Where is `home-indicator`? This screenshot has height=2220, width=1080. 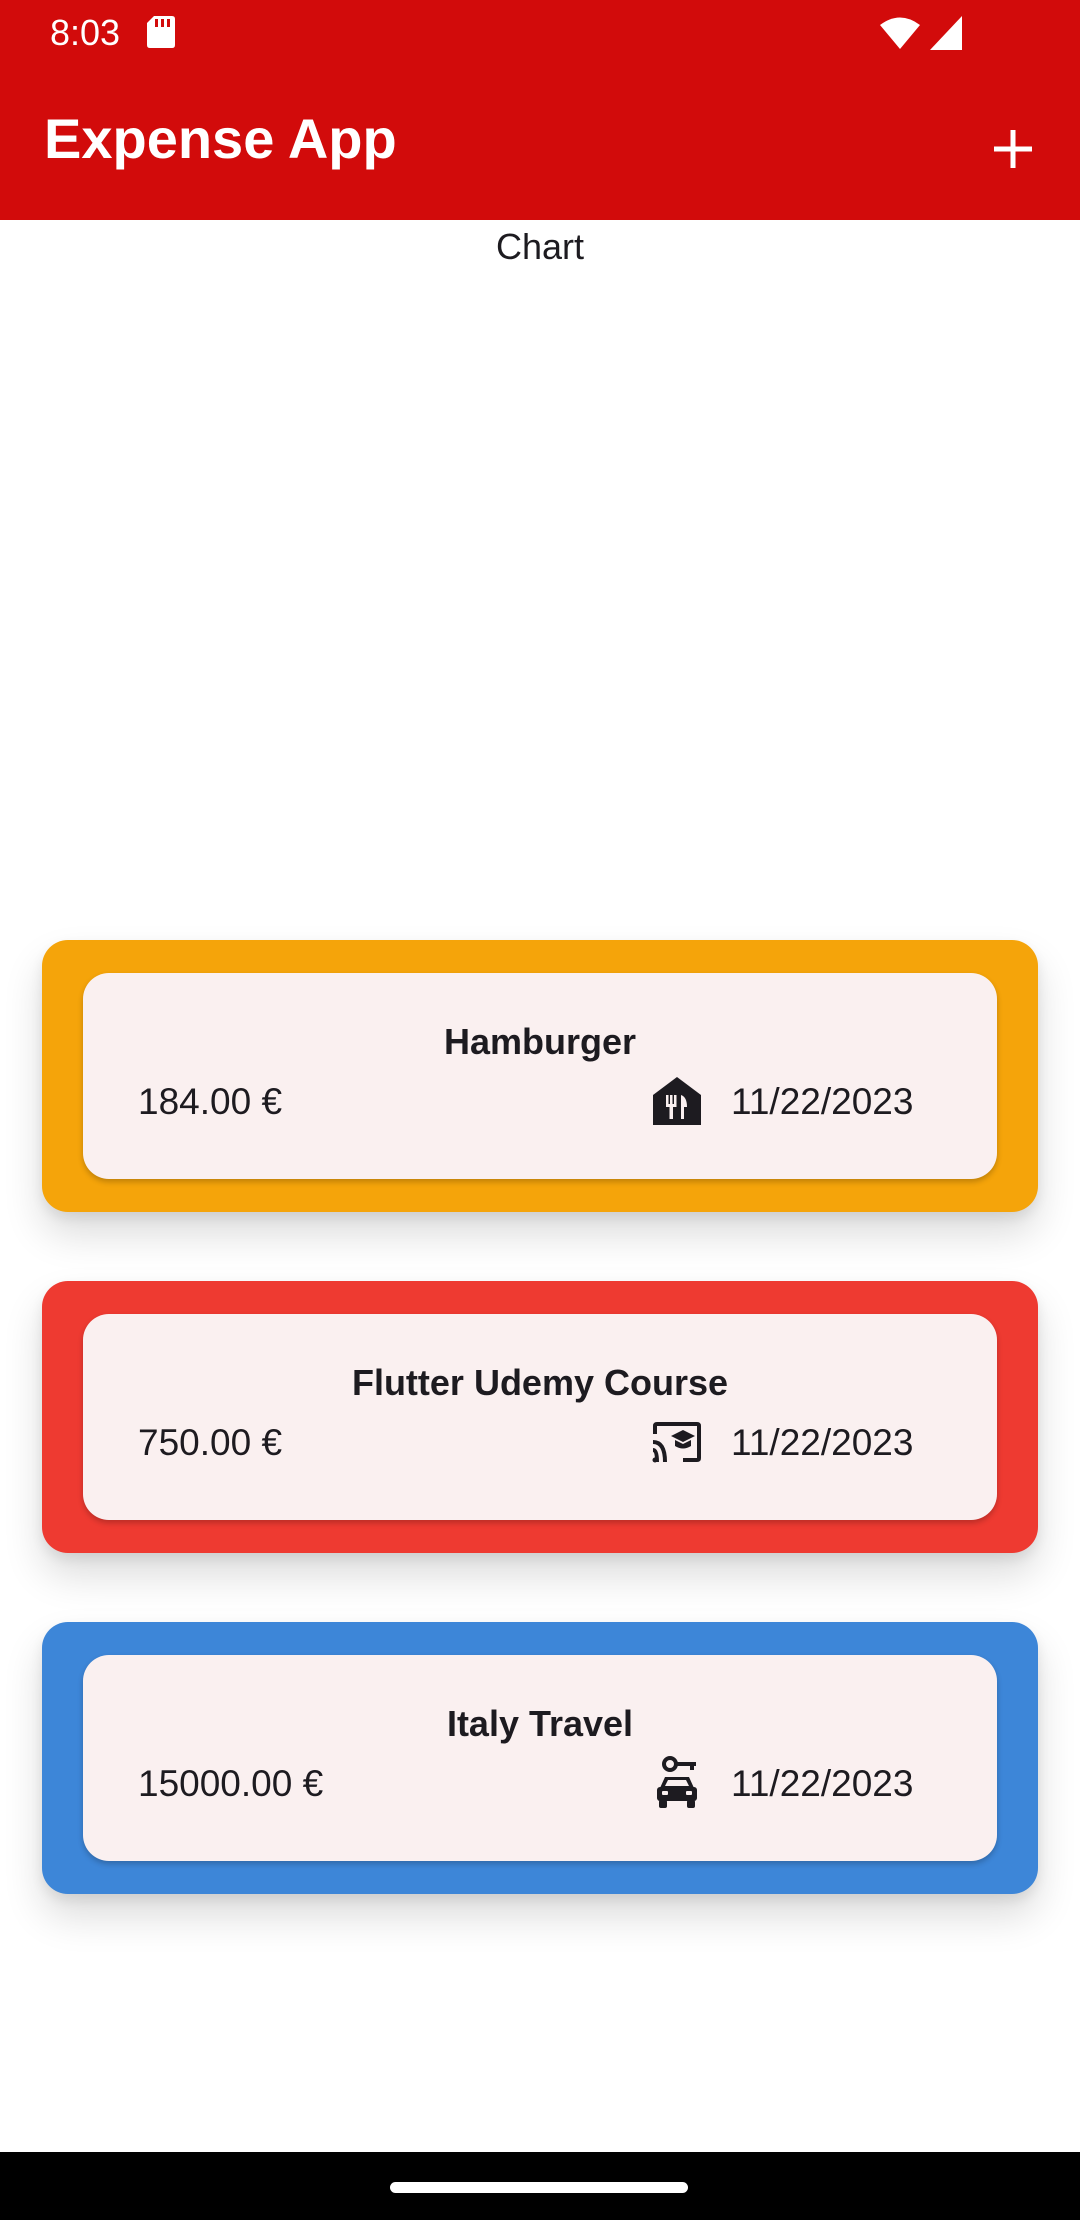 home-indicator is located at coordinates (539, 2187).